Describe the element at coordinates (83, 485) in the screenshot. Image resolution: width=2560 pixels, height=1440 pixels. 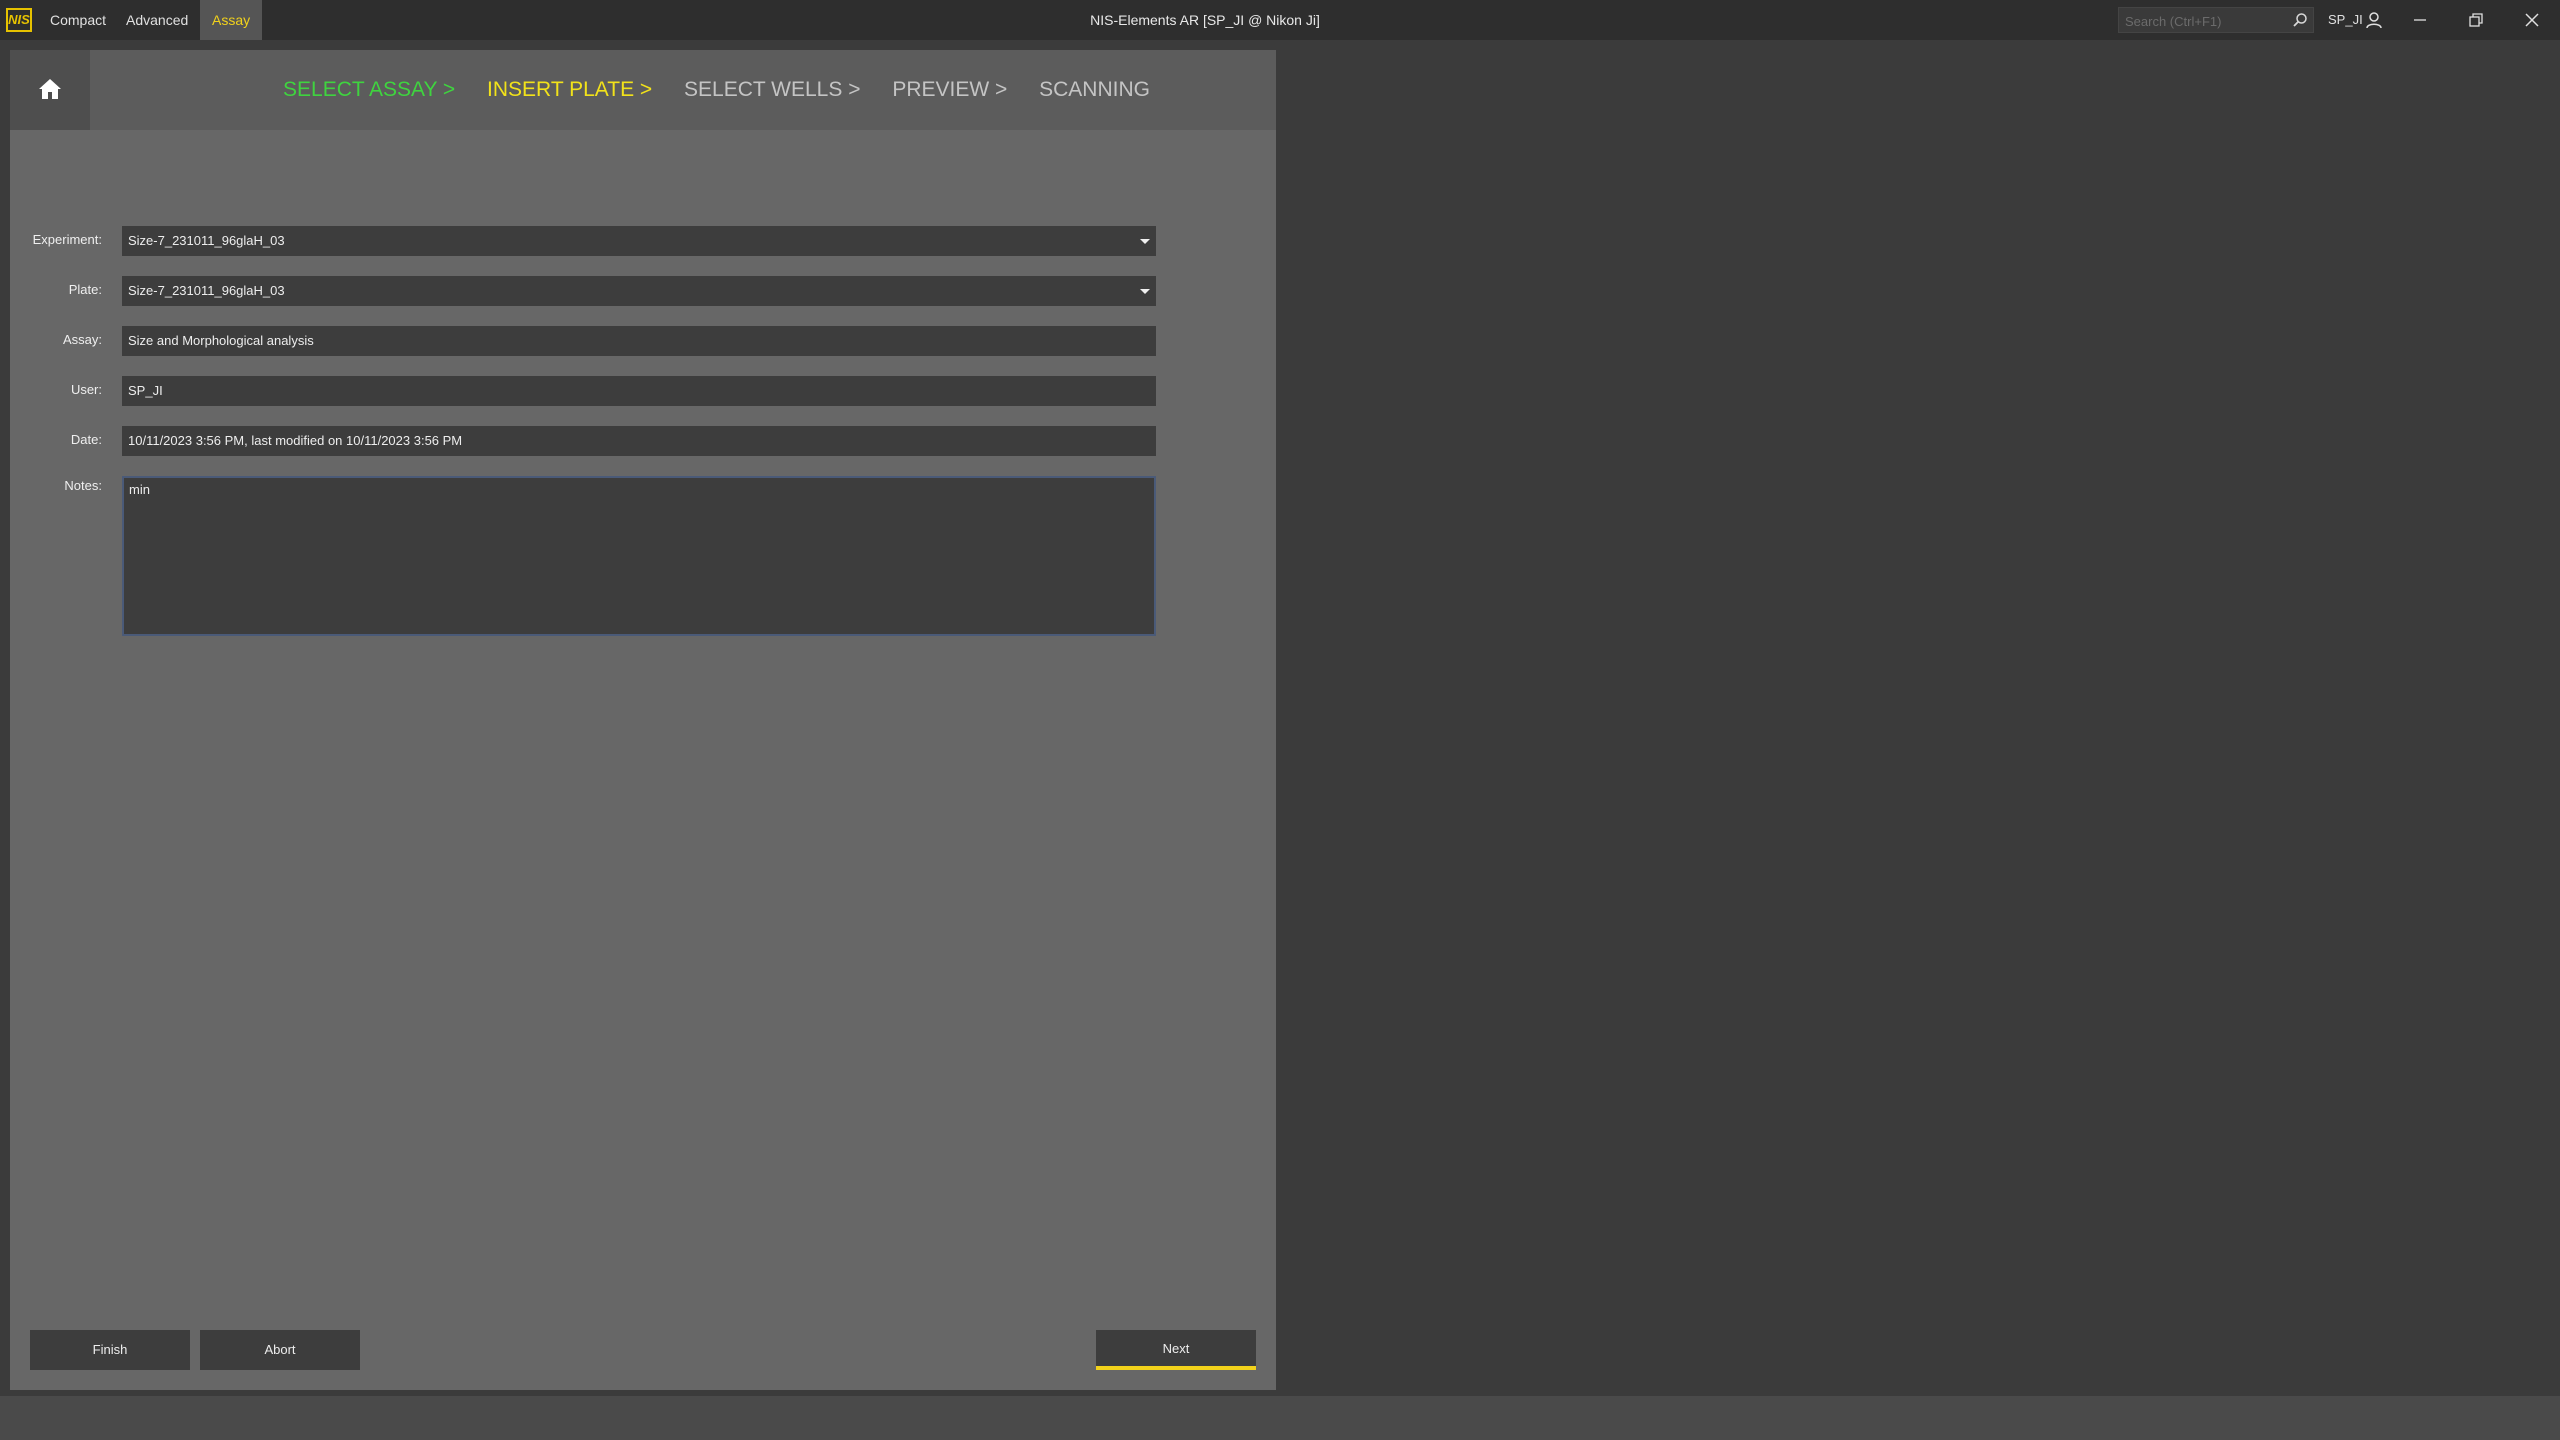
I see `notes-label: Notes:` at that location.